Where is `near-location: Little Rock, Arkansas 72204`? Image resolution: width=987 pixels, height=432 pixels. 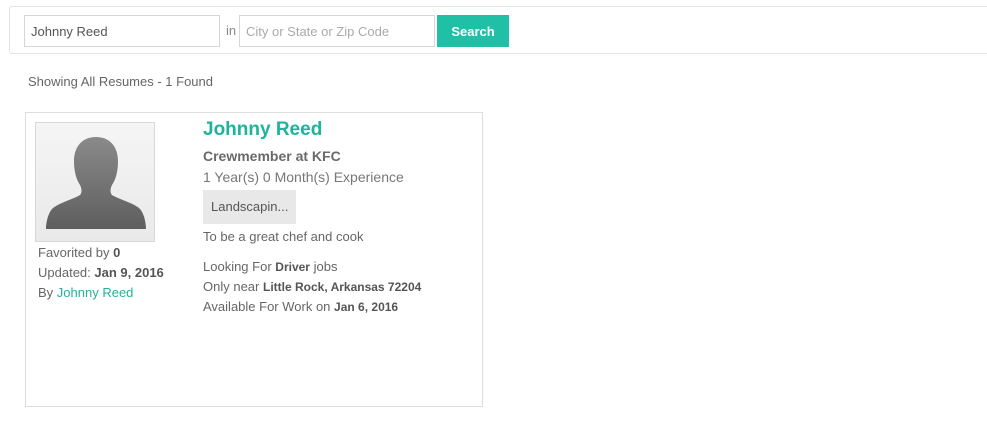
near-location: Little Rock, Arkansas 72204 is located at coordinates (342, 287).